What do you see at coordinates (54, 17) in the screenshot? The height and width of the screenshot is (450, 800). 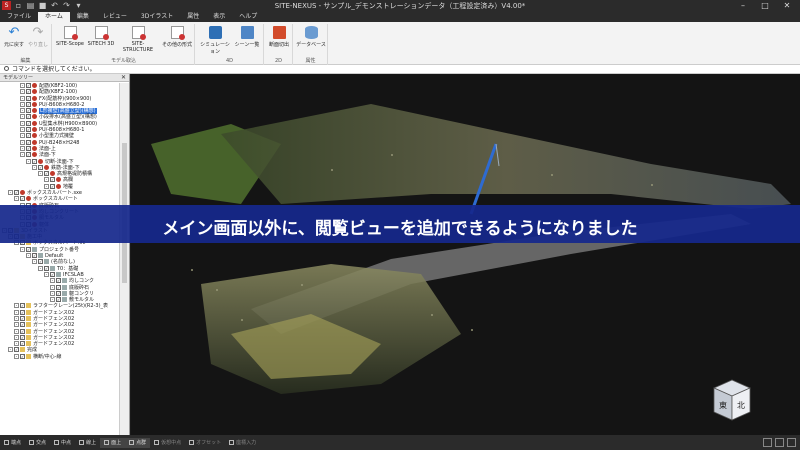 I see `tab-home: ホーム` at bounding box center [54, 17].